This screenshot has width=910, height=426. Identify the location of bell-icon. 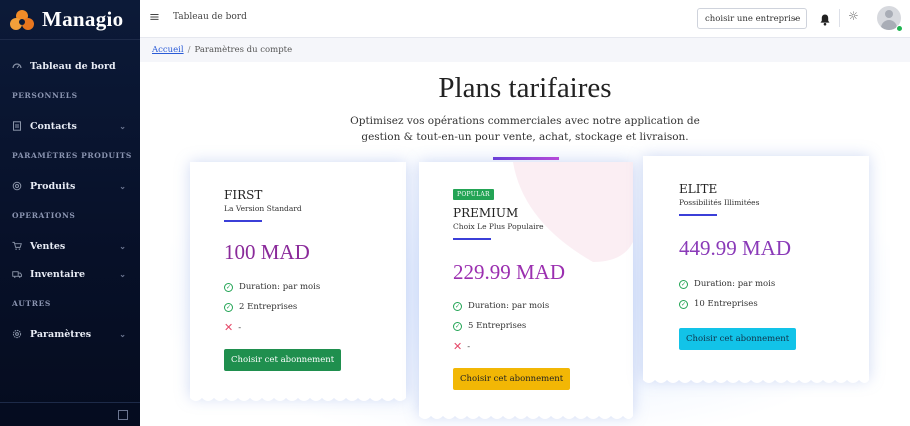
(825, 20).